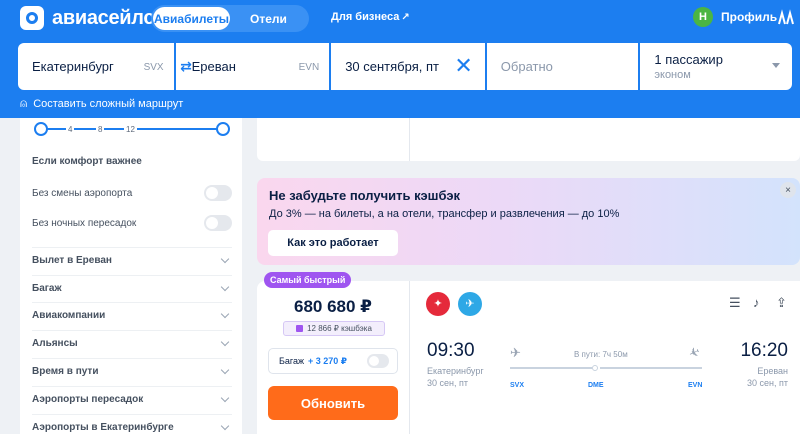 This screenshot has width=800, height=434. I want to click on slider-tick: 12, so click(130, 129).